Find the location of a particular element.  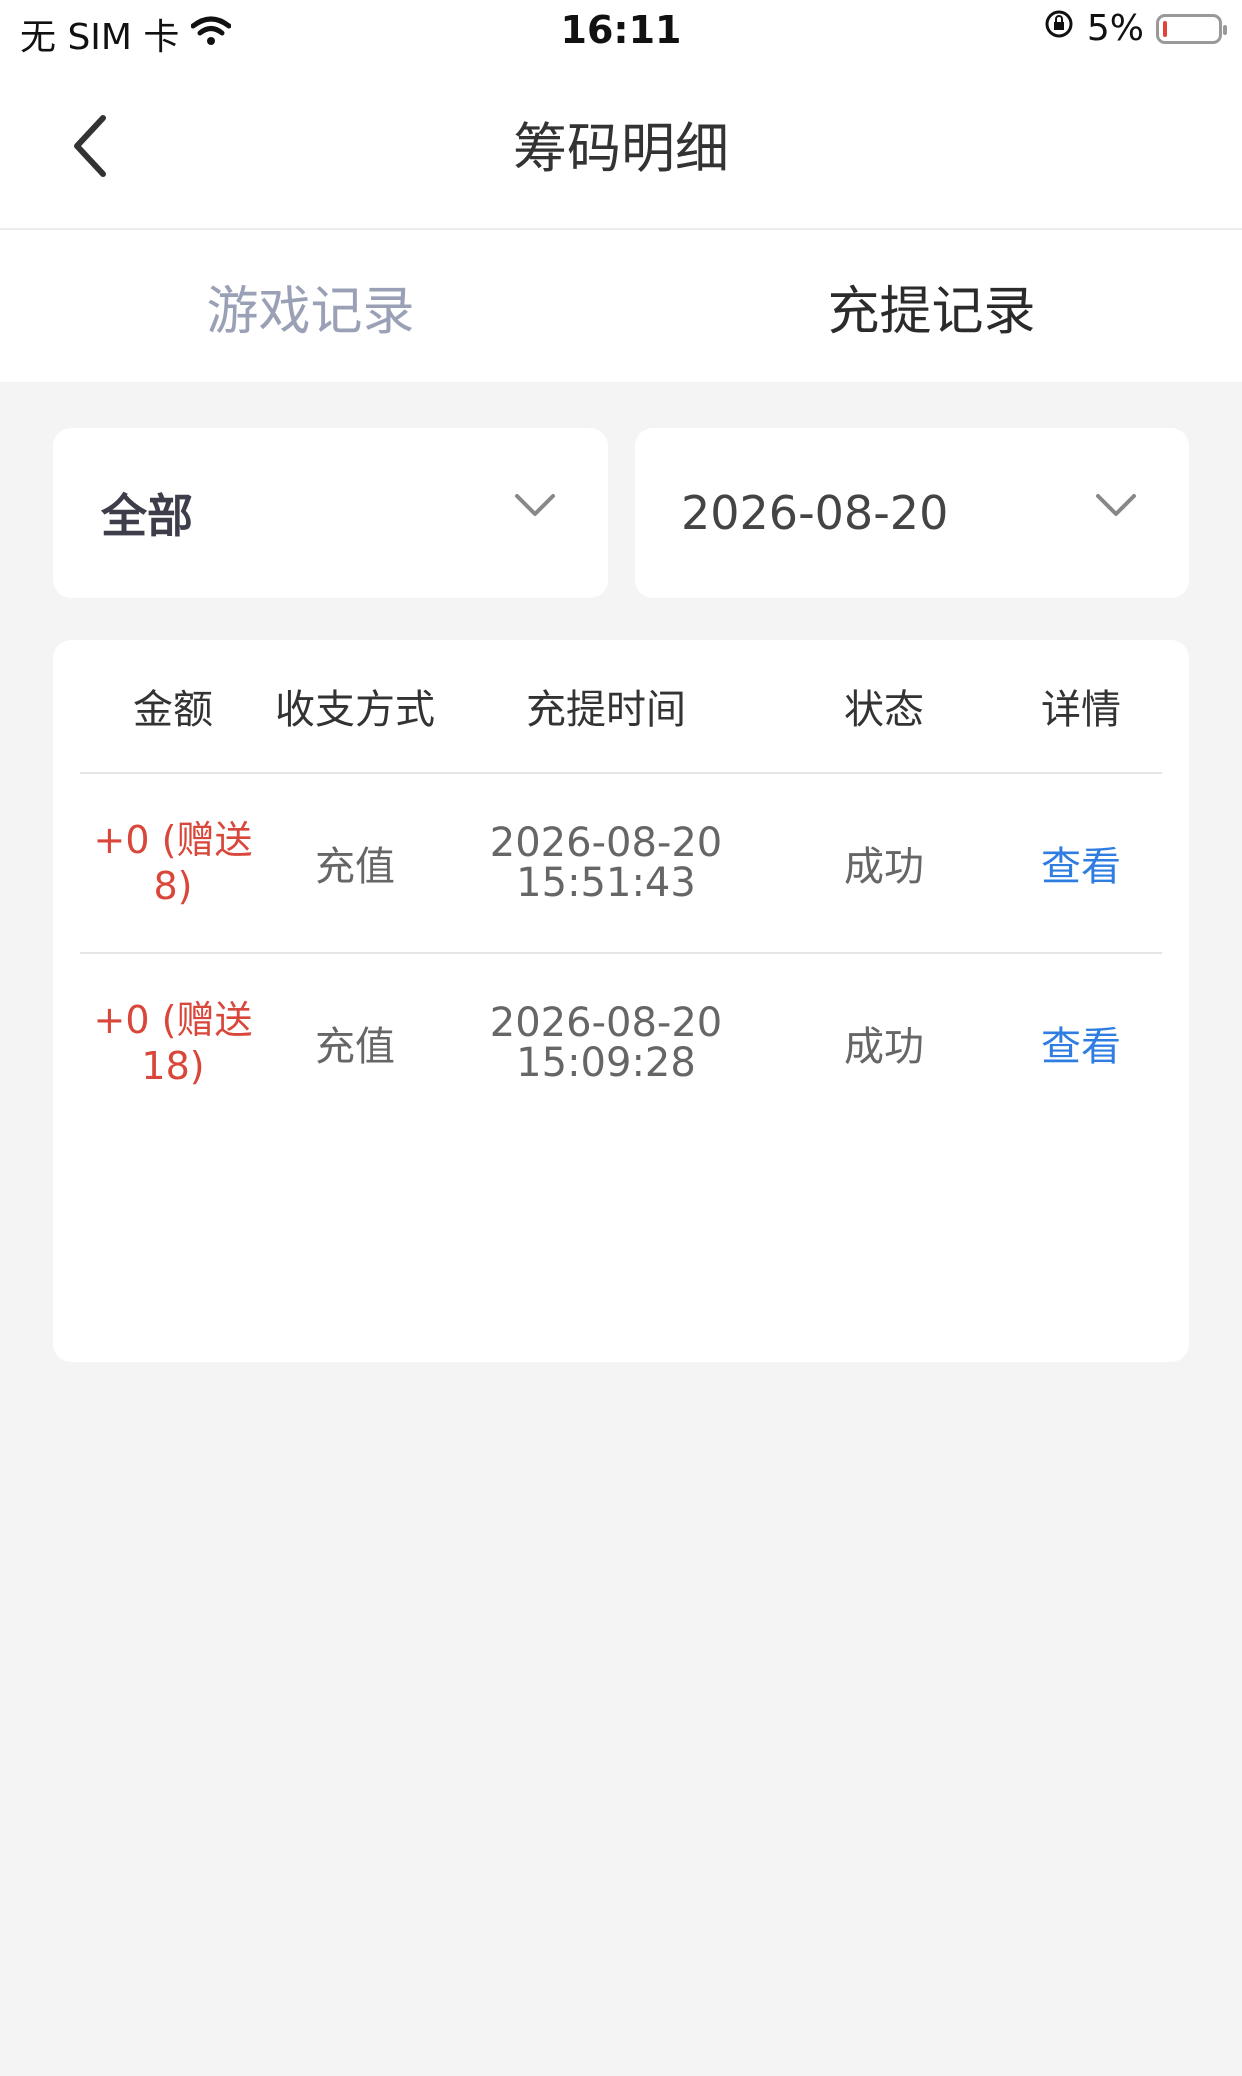

time-cell: 2026-08-20 15:51:43 is located at coordinates (606, 863).